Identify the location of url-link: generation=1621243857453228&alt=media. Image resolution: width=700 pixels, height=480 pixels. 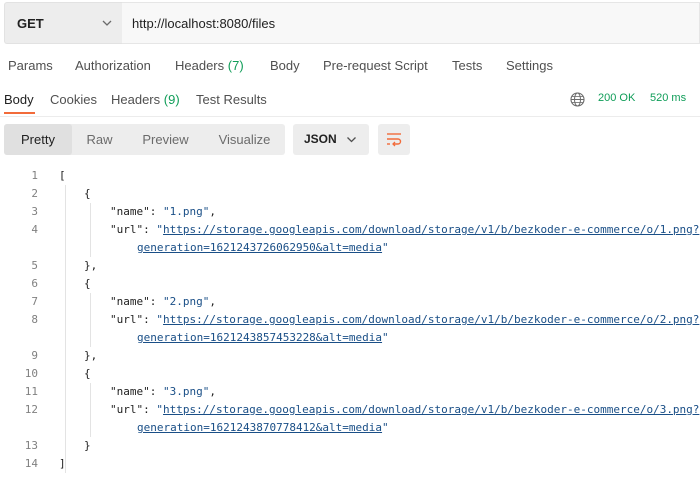
(259, 337).